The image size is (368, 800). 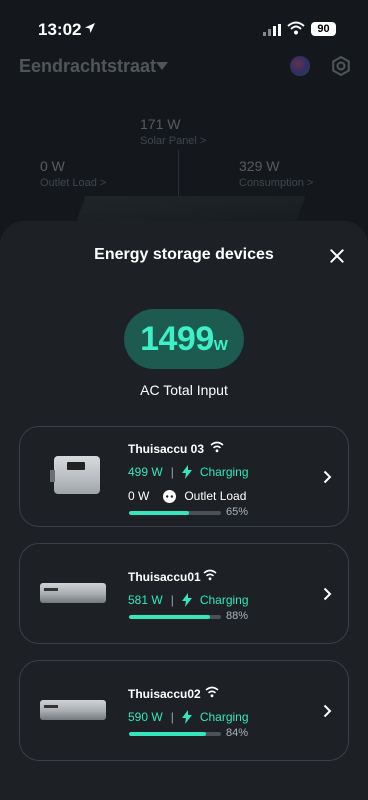 What do you see at coordinates (173, 141) in the screenshot?
I see `solar-label: Solar Panel >` at bounding box center [173, 141].